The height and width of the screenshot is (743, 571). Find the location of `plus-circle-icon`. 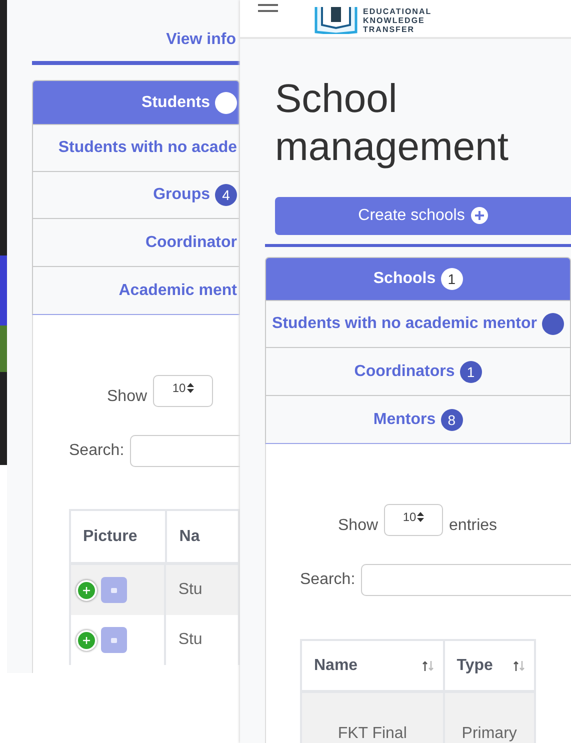

plus-circle-icon is located at coordinates (479, 215).